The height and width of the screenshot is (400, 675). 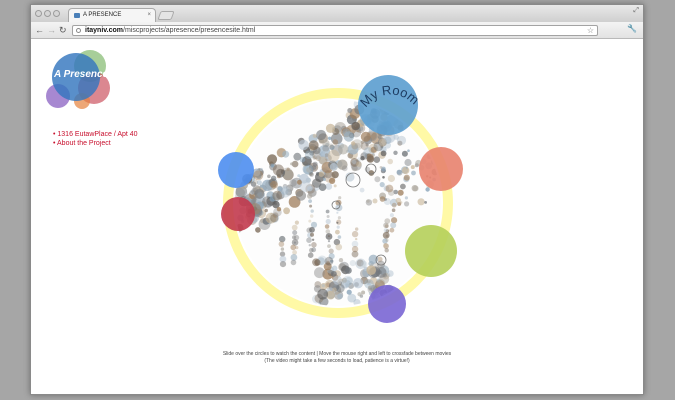 What do you see at coordinates (238, 214) in the screenshot?
I see `red-bubble` at bounding box center [238, 214].